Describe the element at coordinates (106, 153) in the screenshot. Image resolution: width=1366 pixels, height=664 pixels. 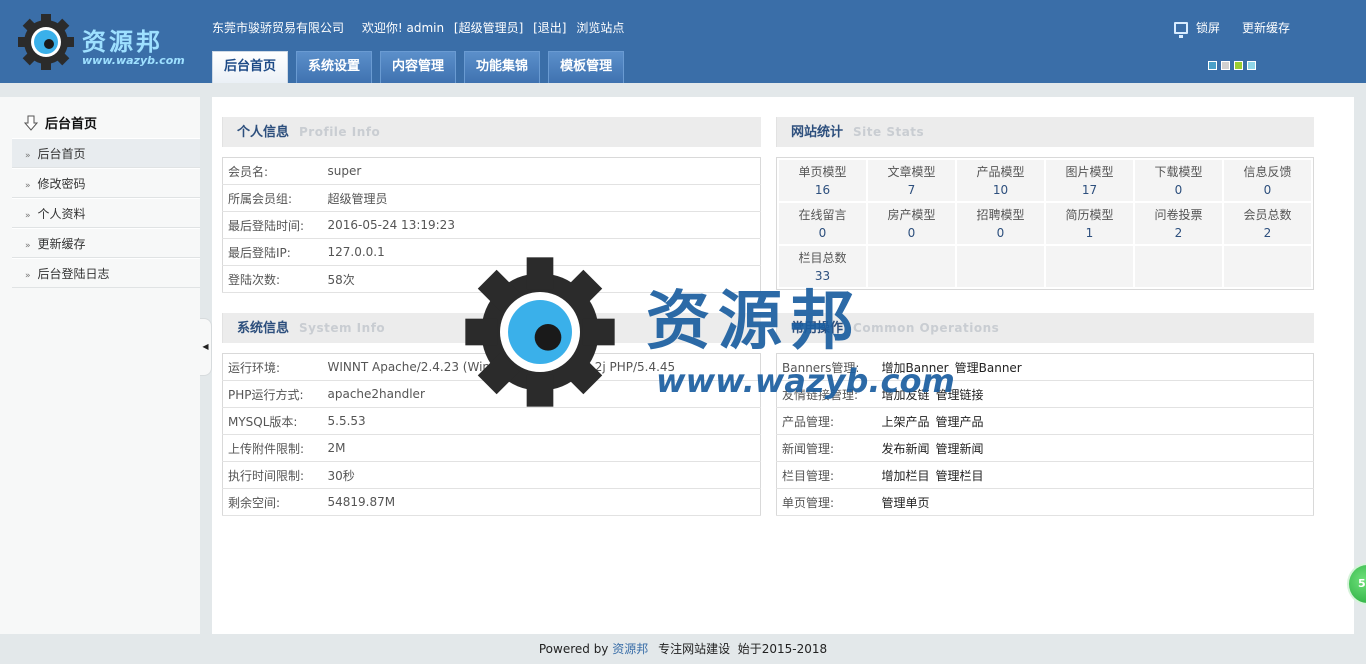
I see `sidebar-item-0: » 后台首页` at that location.